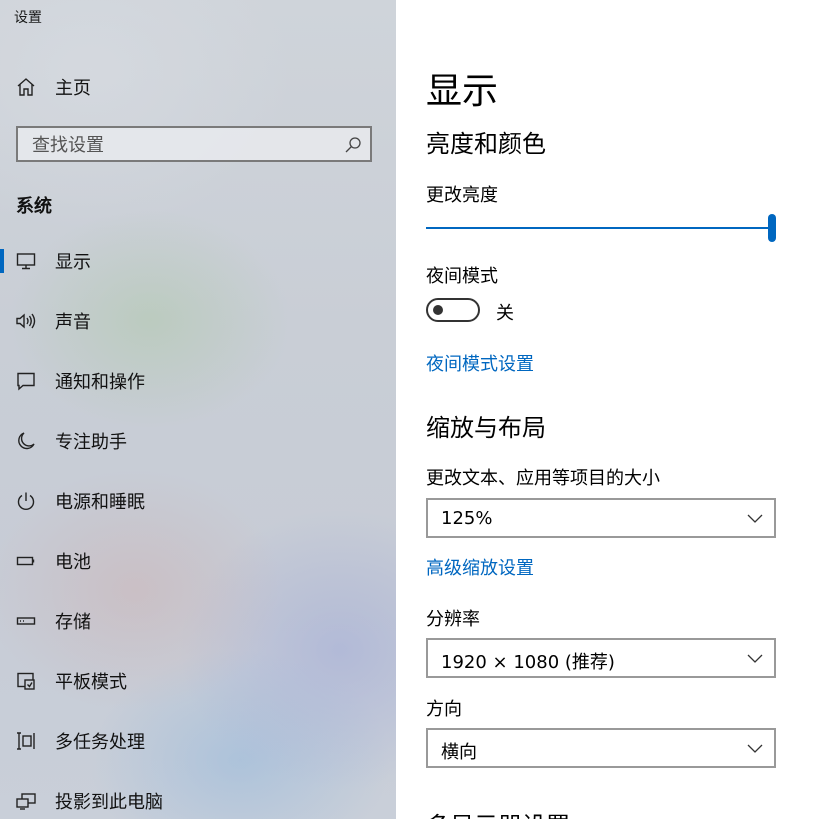 The image size is (836, 819). I want to click on night-mode-toggle, so click(453, 310).